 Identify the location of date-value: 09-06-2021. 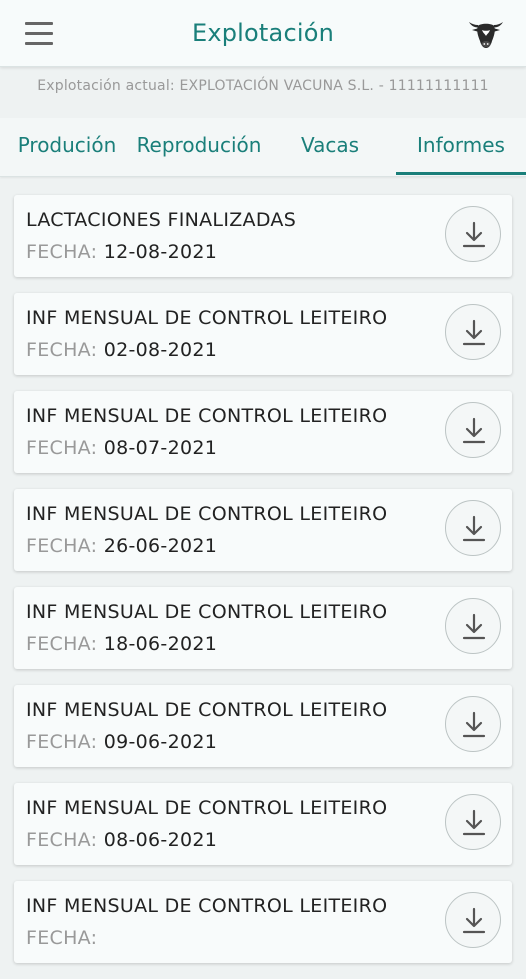
(160, 742).